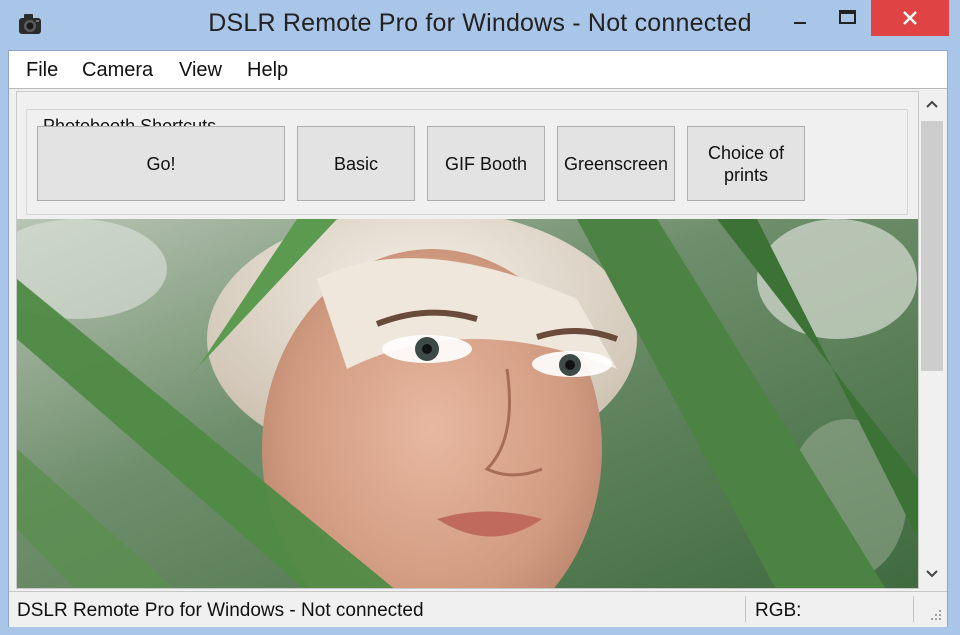  I want to click on menu-view: View, so click(200, 70).